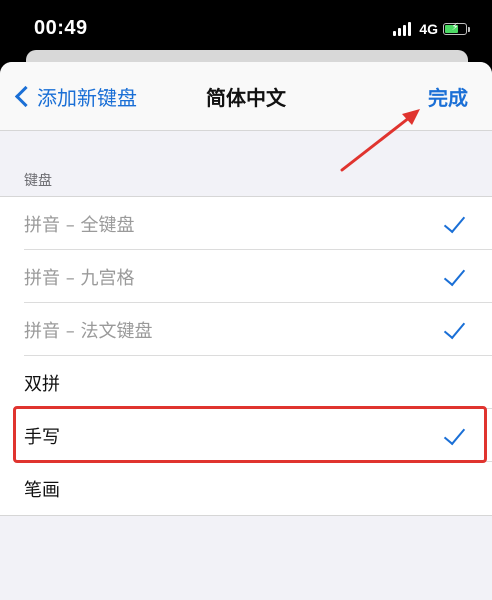 Image resolution: width=492 pixels, height=600 pixels. What do you see at coordinates (246, 329) in the screenshot?
I see `keyboard-row: 拼音 – 法文键盘` at bounding box center [246, 329].